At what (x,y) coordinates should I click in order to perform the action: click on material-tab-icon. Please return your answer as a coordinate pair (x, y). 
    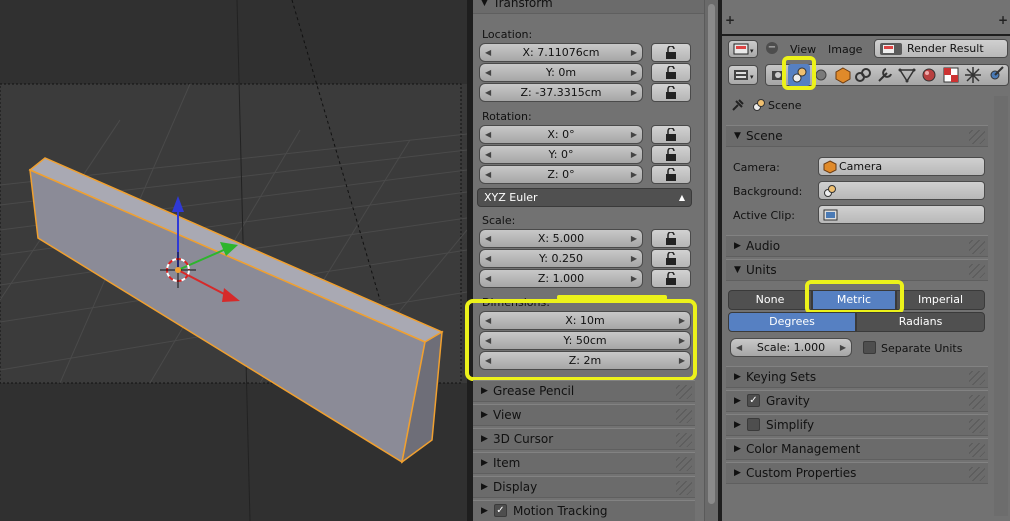
    Looking at the image, I should click on (929, 75).